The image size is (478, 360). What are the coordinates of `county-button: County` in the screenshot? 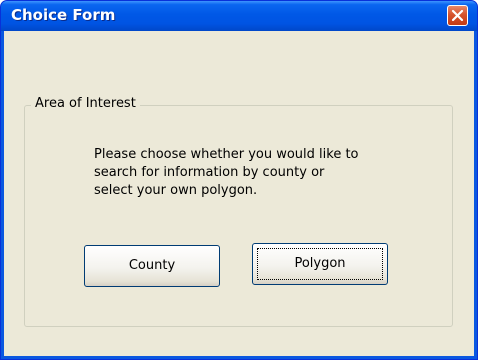 It's located at (152, 266).